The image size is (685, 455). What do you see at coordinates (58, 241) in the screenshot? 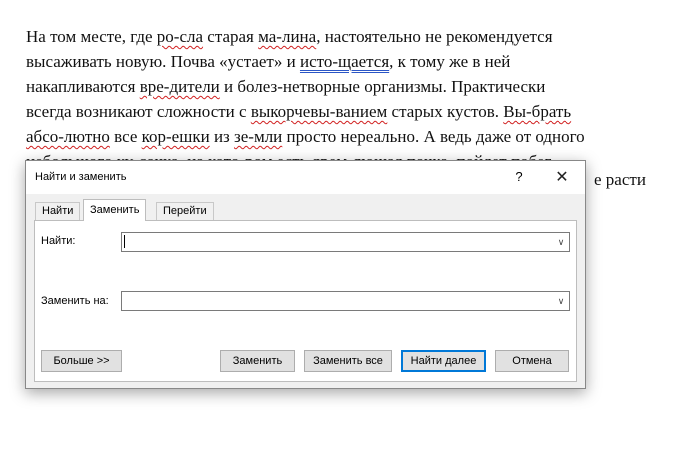
I see `find-label: Найти:` at bounding box center [58, 241].